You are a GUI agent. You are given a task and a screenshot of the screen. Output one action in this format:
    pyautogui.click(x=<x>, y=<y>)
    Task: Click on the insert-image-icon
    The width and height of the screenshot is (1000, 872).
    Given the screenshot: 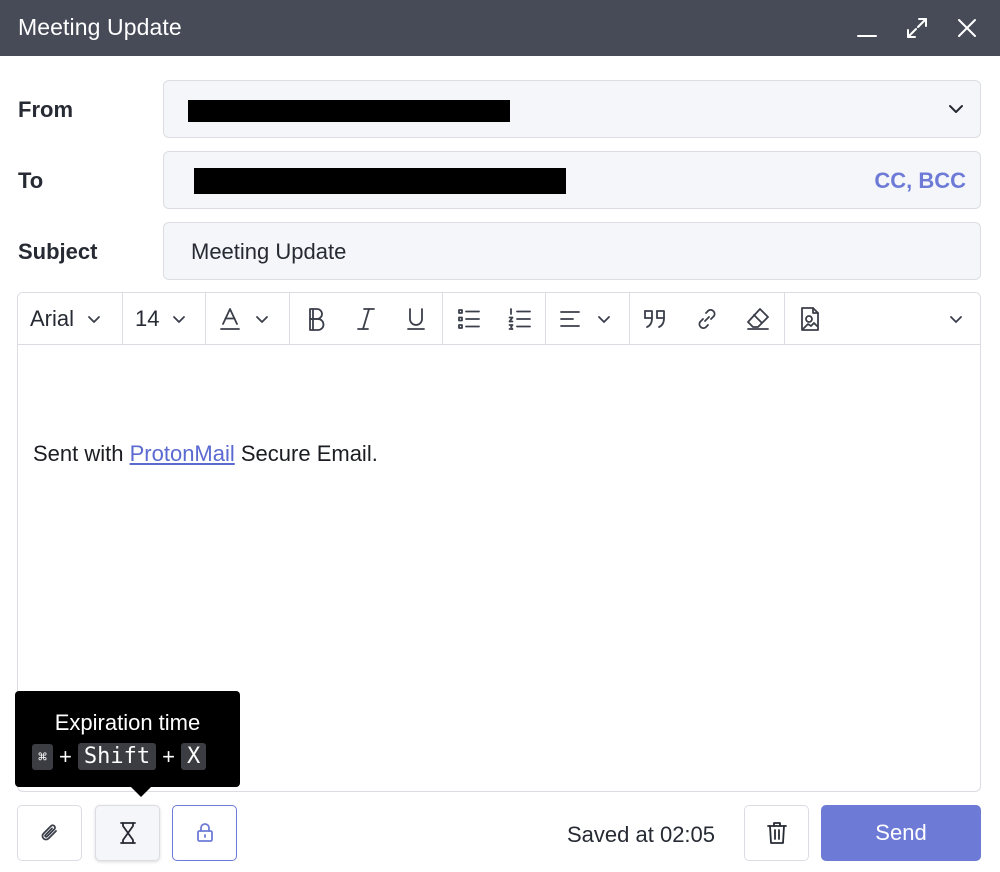 What is the action you would take?
    pyautogui.click(x=810, y=319)
    